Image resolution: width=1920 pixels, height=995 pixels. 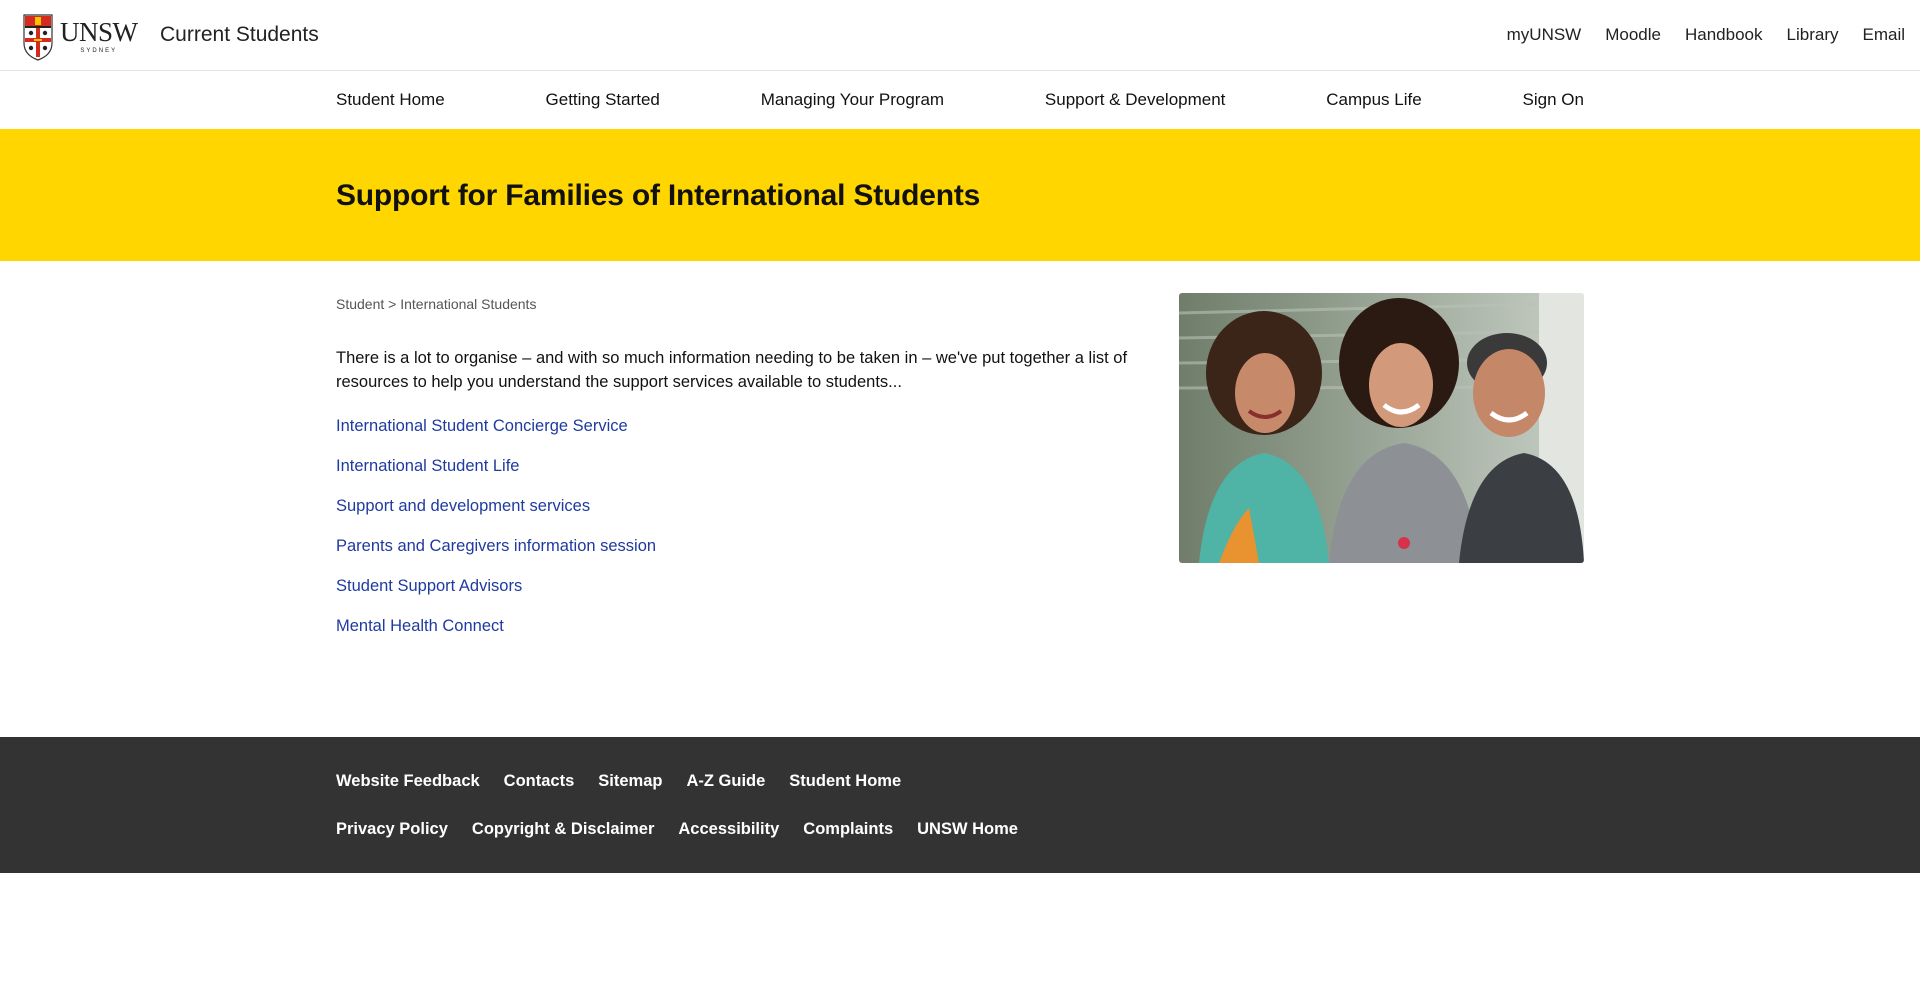 I want to click on breadcrumb: Student > International Students, so click(x=436, y=304).